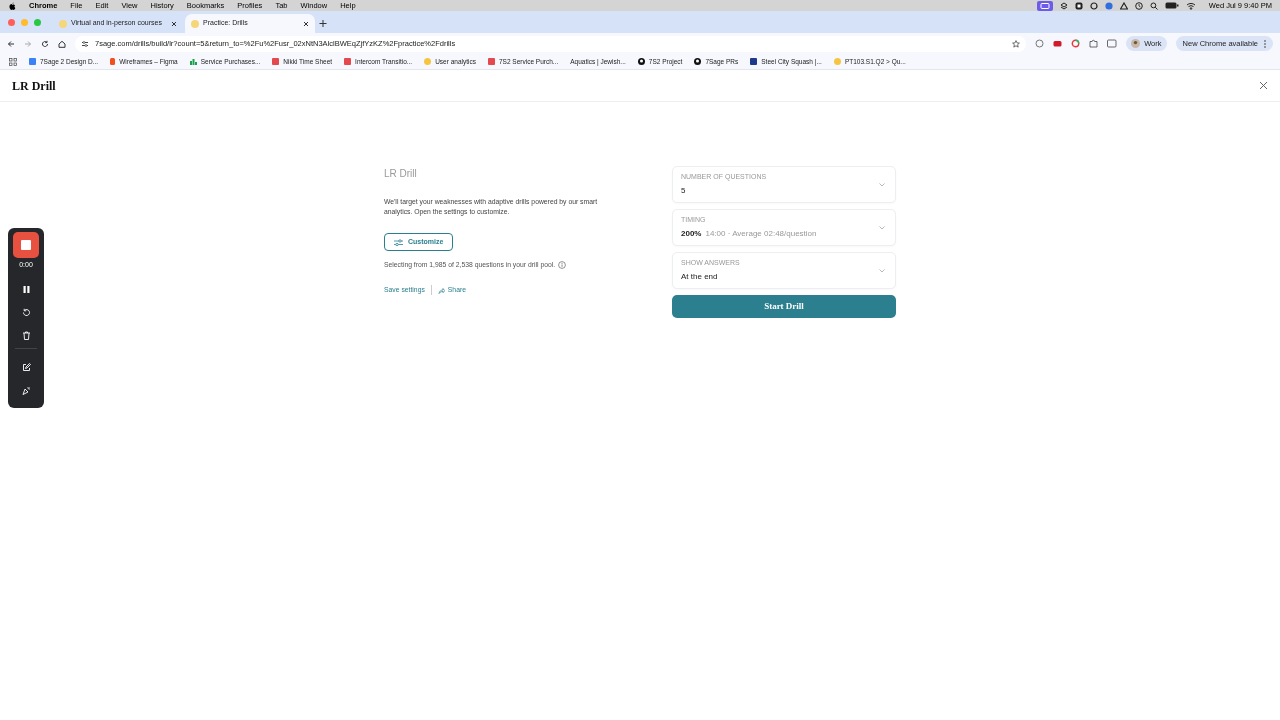 The width and height of the screenshot is (1280, 720). Describe the element at coordinates (784, 306) in the screenshot. I see `start-drill-button: Start Drill` at that location.